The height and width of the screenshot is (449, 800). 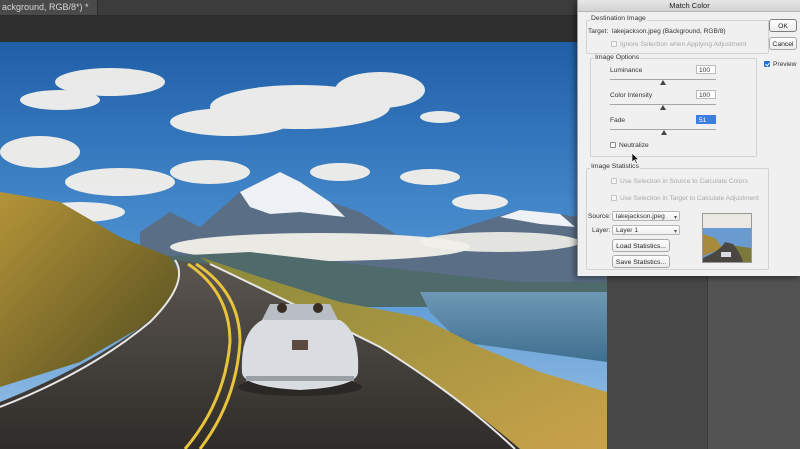 What do you see at coordinates (627, 230) in the screenshot?
I see `layer-select-value: Layer 1` at bounding box center [627, 230].